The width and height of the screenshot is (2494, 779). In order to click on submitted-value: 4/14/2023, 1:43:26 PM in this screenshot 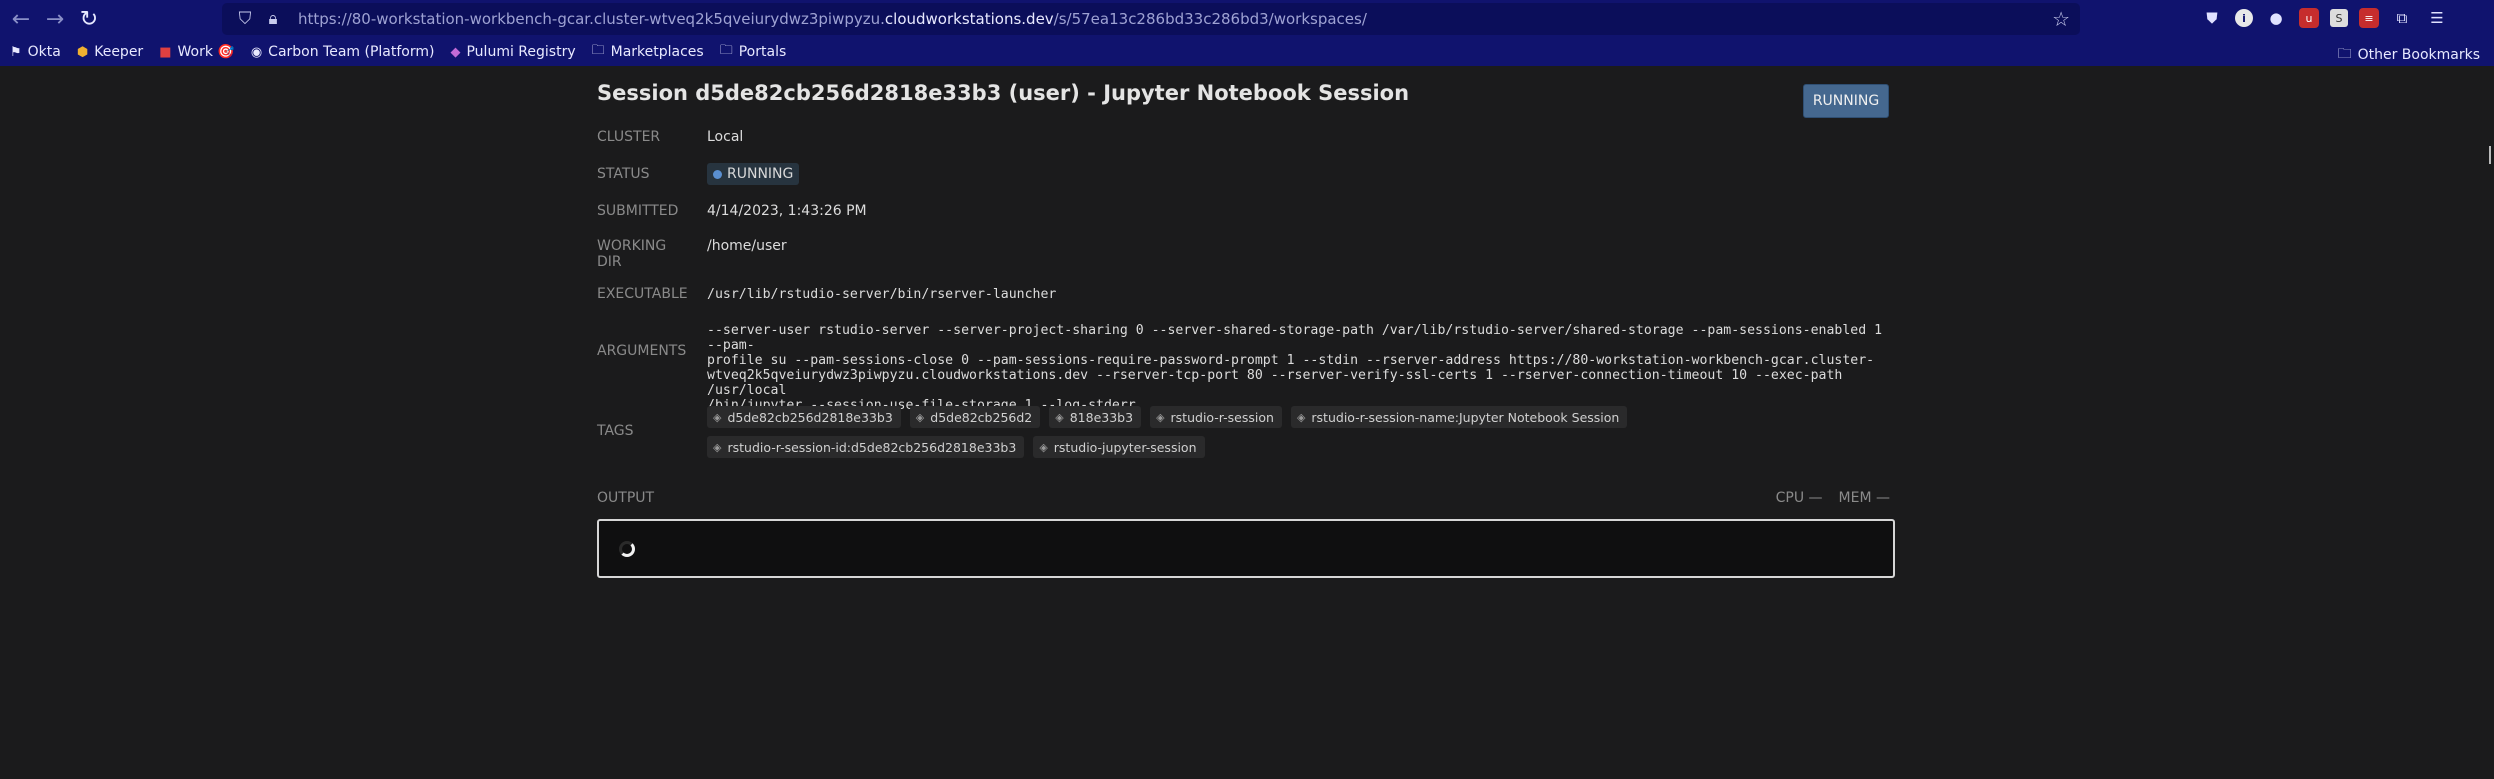, I will do `click(787, 211)`.